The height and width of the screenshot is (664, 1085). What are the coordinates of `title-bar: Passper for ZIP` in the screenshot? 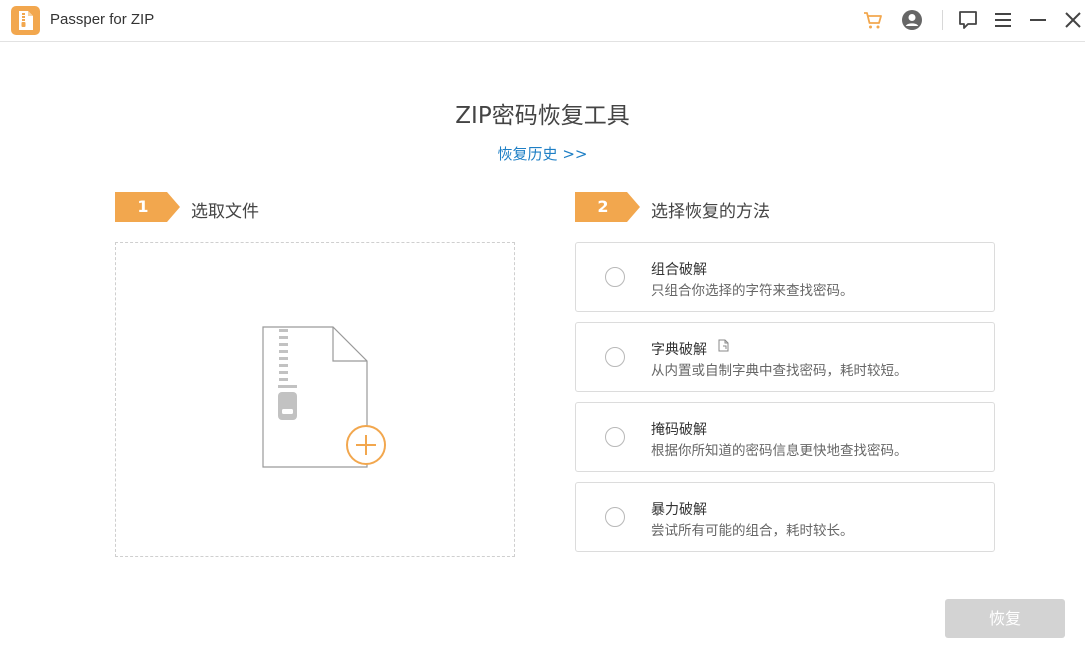 It's located at (542, 21).